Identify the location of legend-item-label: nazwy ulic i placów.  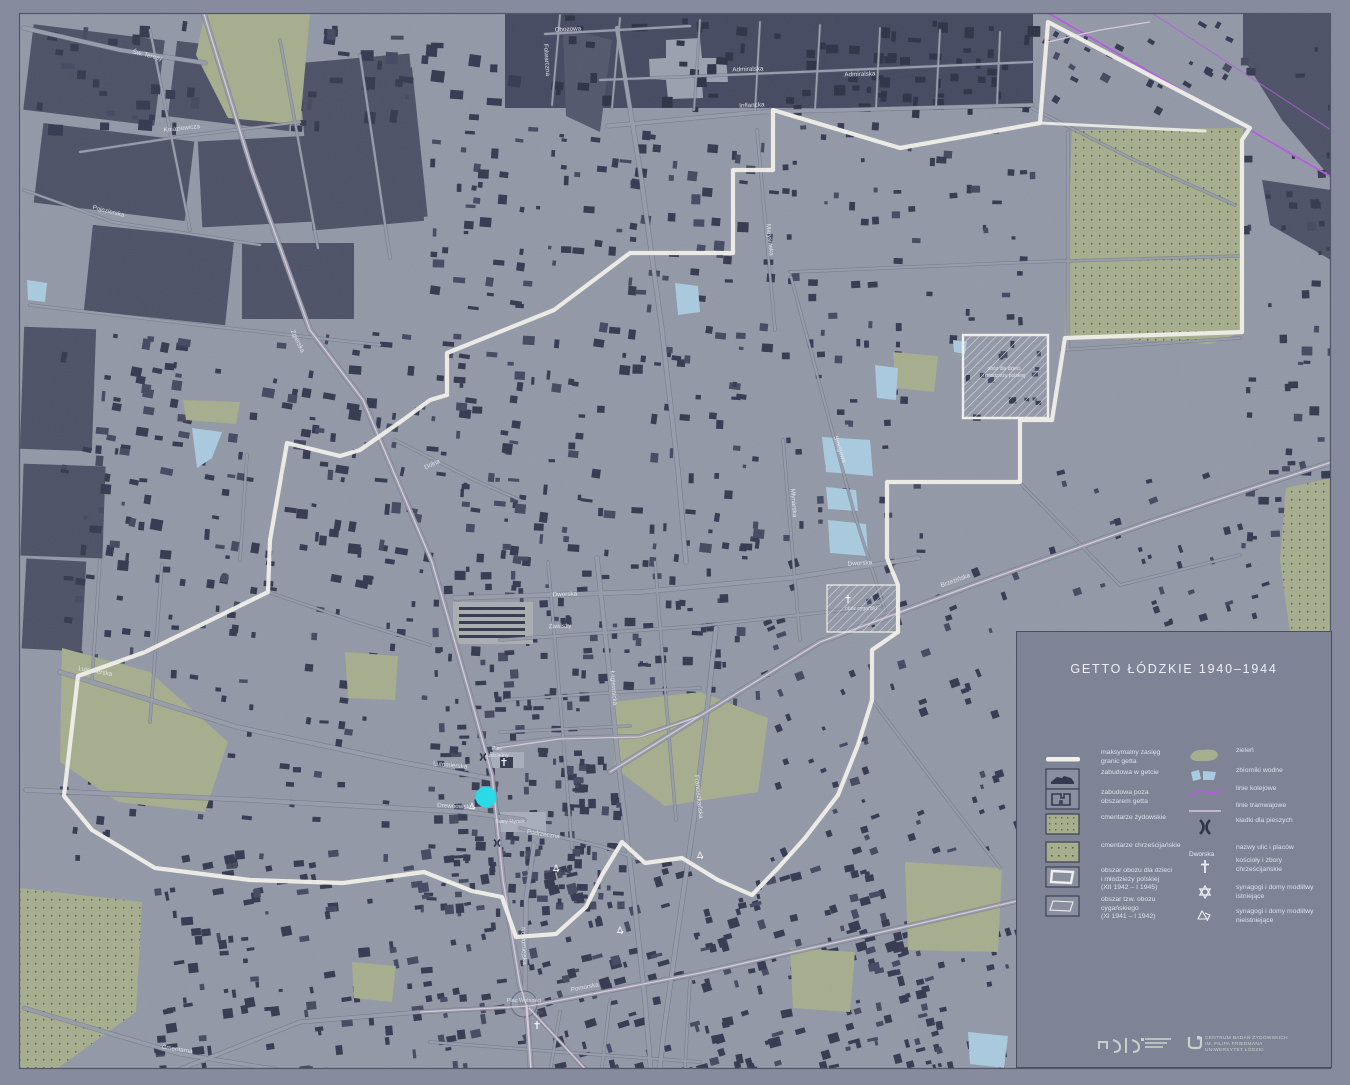
(1265, 847).